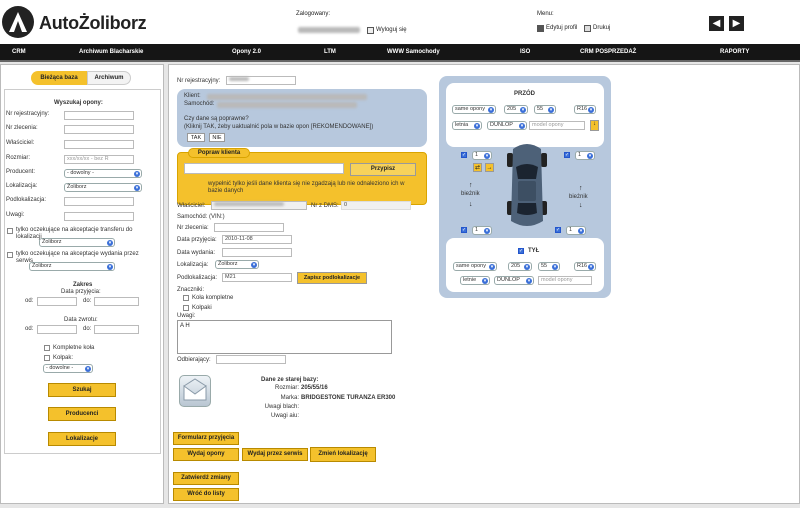 The image size is (800, 508). What do you see at coordinates (257, 252) in the screenshot?
I see `release-input` at bounding box center [257, 252].